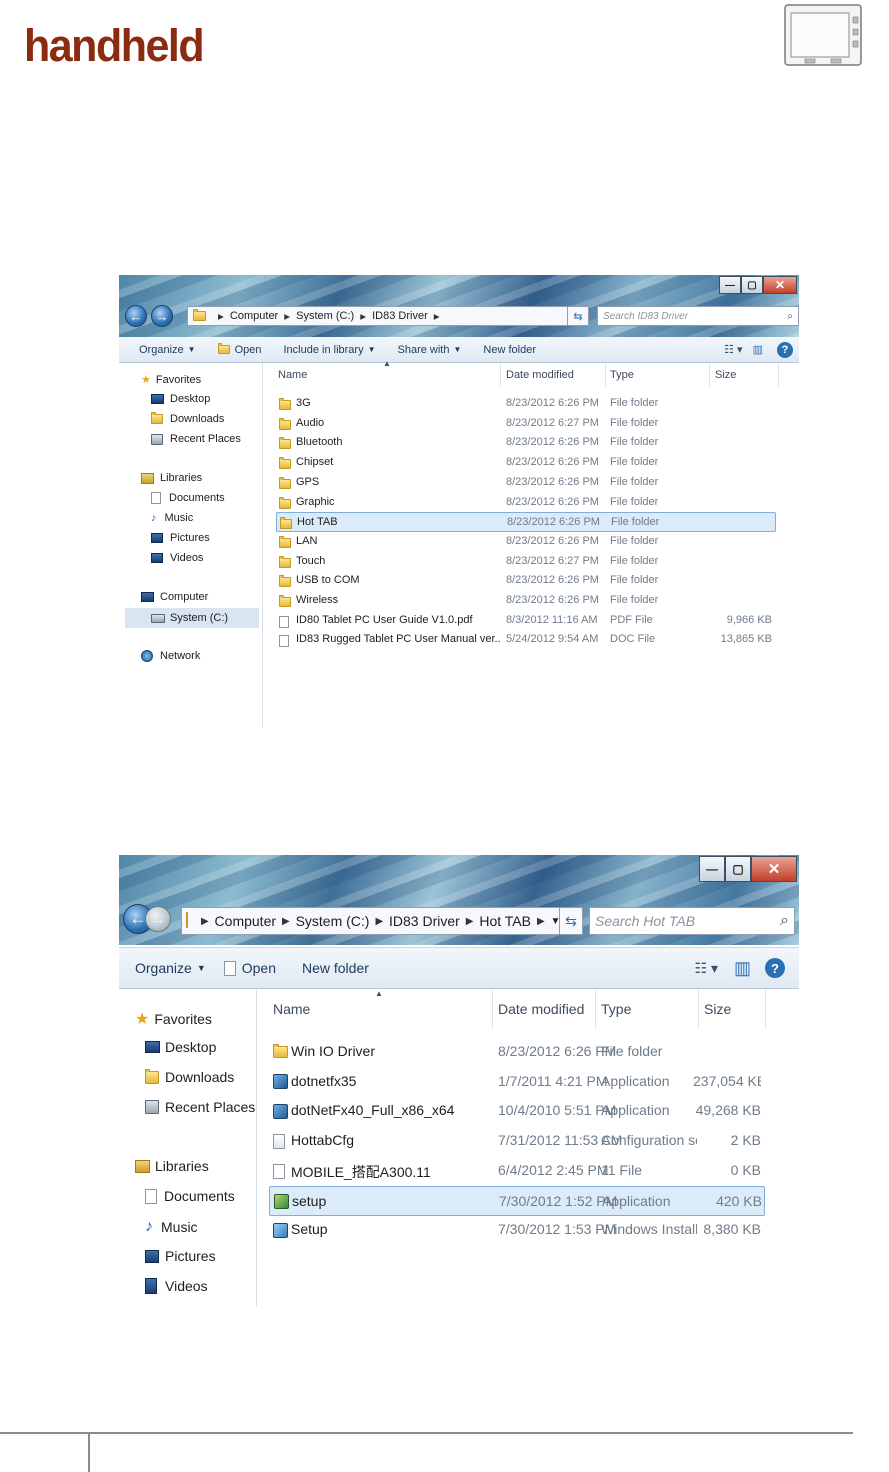  I want to click on file-date-modified: 10/4/2010 5:51 PM, so click(557, 1110).